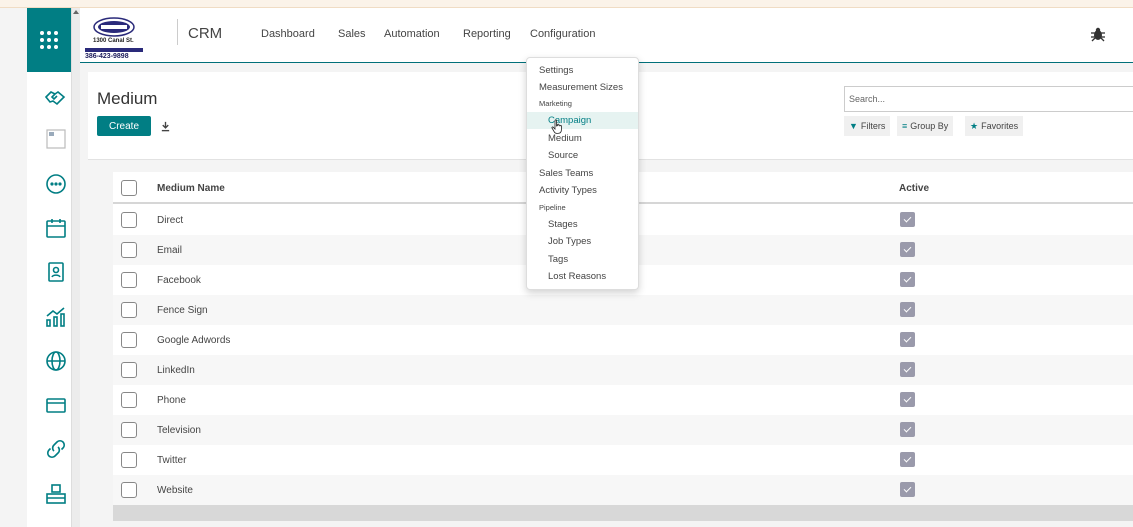  I want to click on menu-sales: Sales, so click(352, 34).